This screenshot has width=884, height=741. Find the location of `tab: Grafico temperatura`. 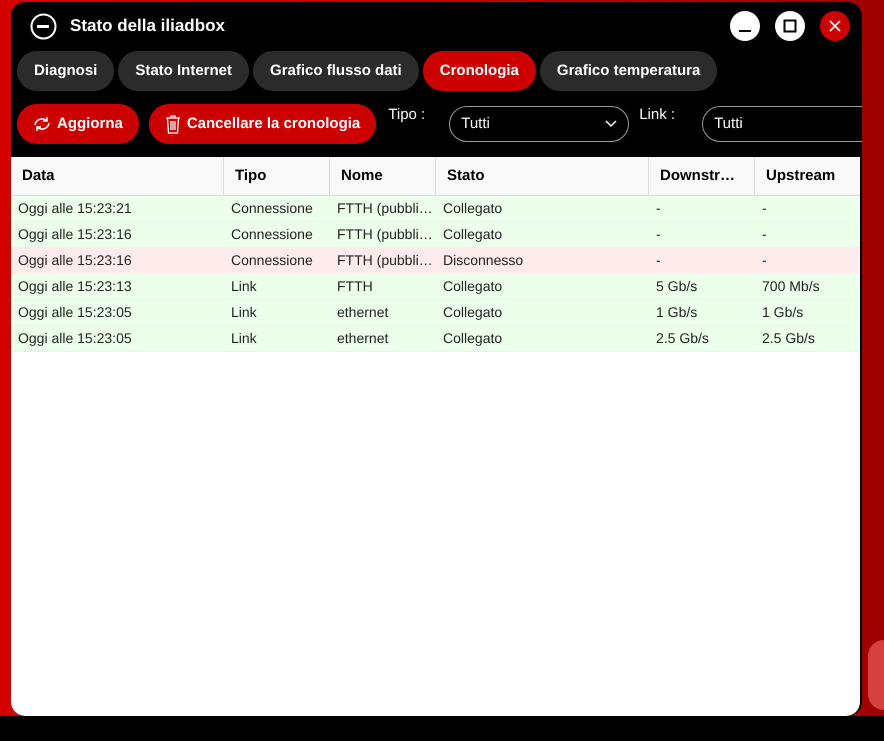

tab: Grafico temperatura is located at coordinates (629, 71).